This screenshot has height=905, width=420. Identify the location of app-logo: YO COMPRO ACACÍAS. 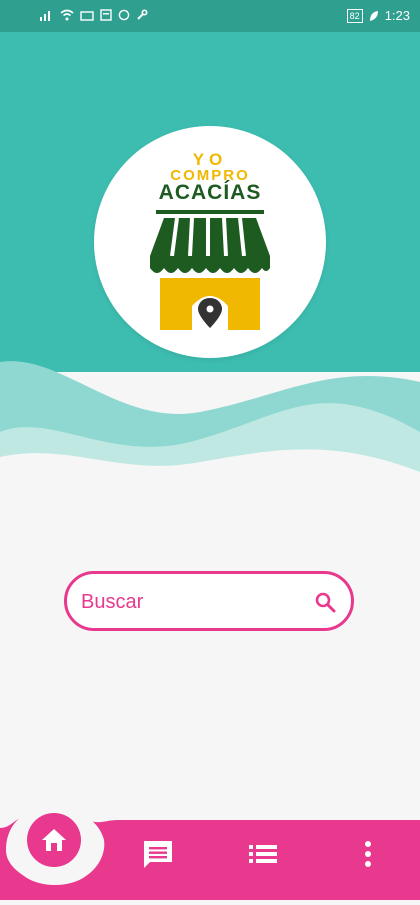
(210, 242).